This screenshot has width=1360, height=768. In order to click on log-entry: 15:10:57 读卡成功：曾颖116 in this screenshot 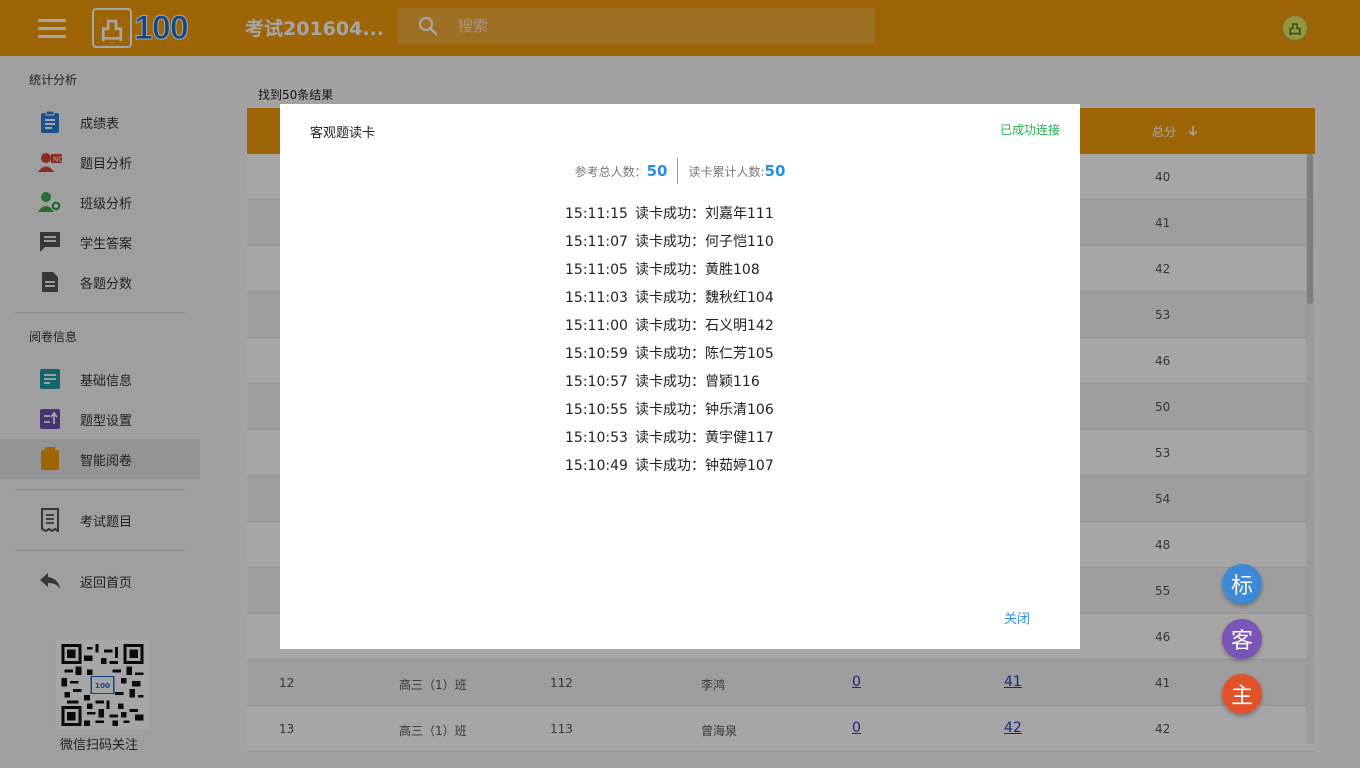, I will do `click(669, 382)`.